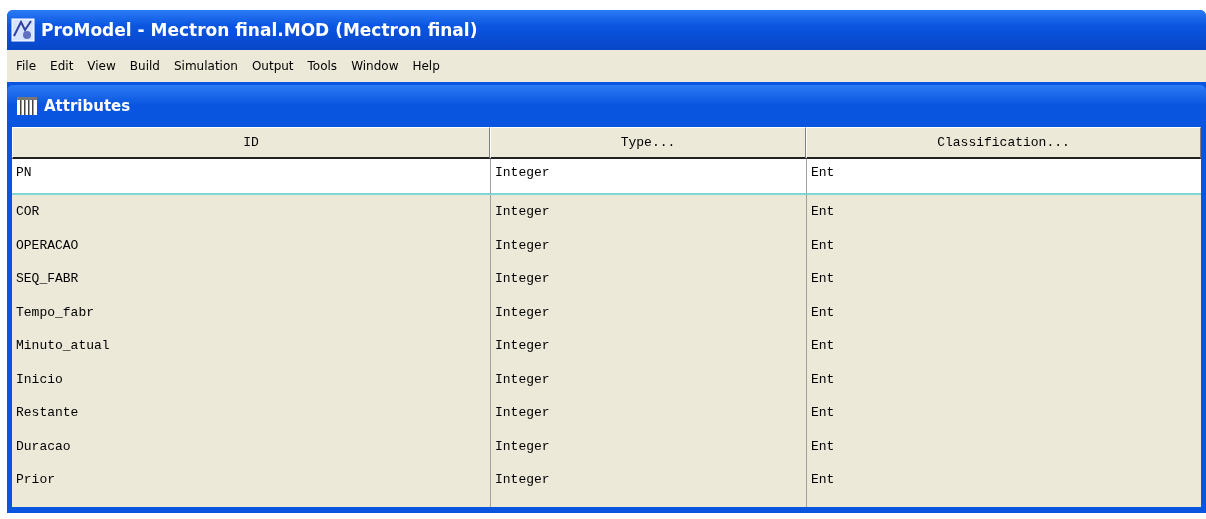 The height and width of the screenshot is (519, 1206). Describe the element at coordinates (322, 66) in the screenshot. I see `menu-item: Tools` at that location.